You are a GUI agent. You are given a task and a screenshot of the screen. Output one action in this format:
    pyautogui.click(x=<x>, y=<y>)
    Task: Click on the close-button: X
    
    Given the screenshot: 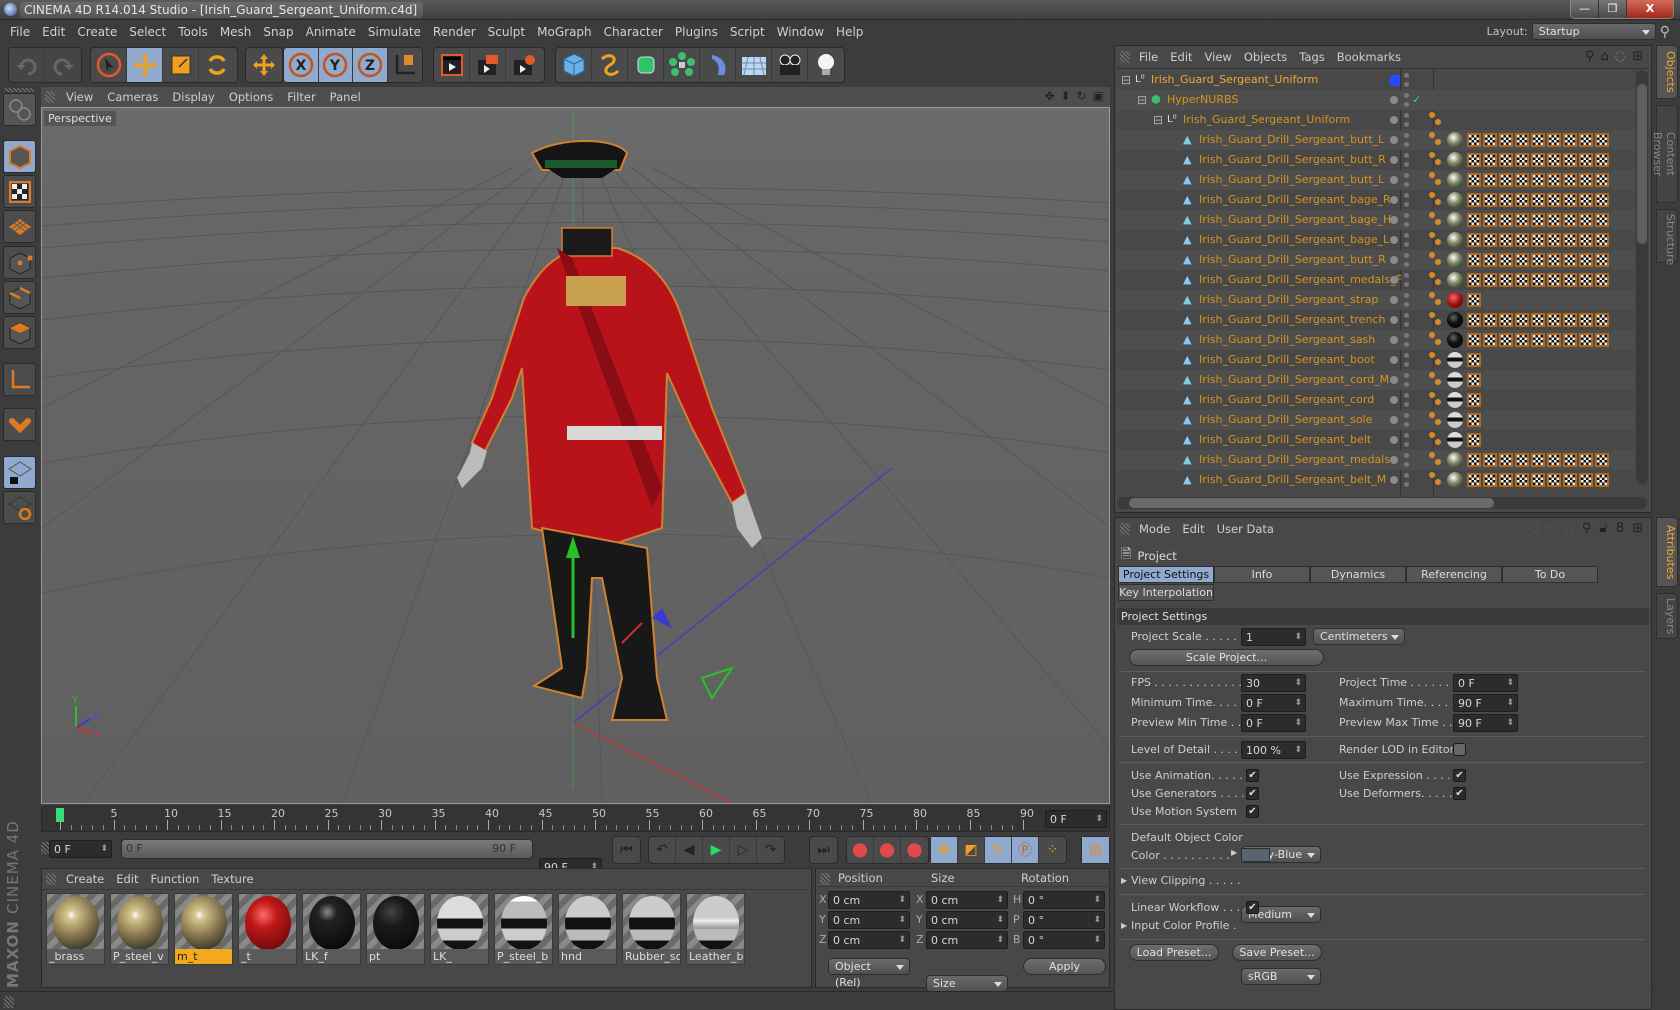 What is the action you would take?
    pyautogui.click(x=1650, y=9)
    